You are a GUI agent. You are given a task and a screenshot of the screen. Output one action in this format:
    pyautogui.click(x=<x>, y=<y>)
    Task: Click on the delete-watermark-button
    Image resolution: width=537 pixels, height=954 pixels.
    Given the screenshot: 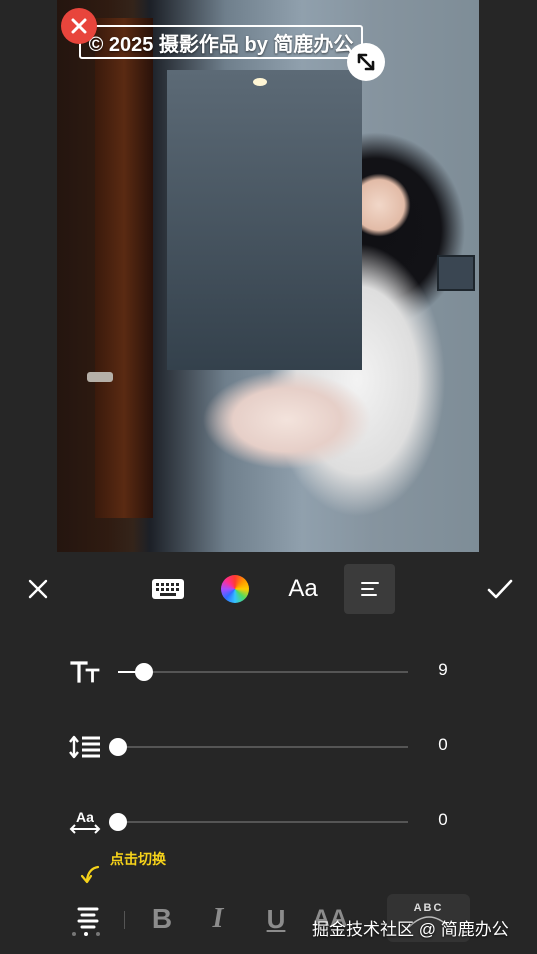 What is the action you would take?
    pyautogui.click(x=79, y=26)
    